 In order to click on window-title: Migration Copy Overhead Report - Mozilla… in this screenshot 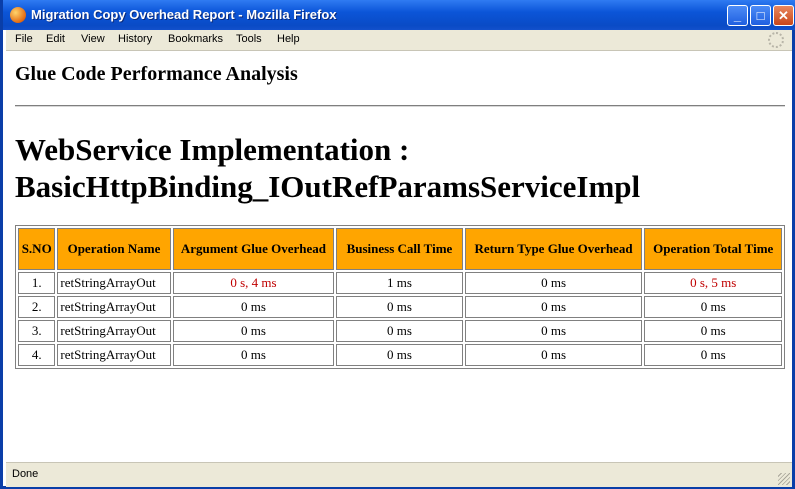, I will do `click(184, 14)`.